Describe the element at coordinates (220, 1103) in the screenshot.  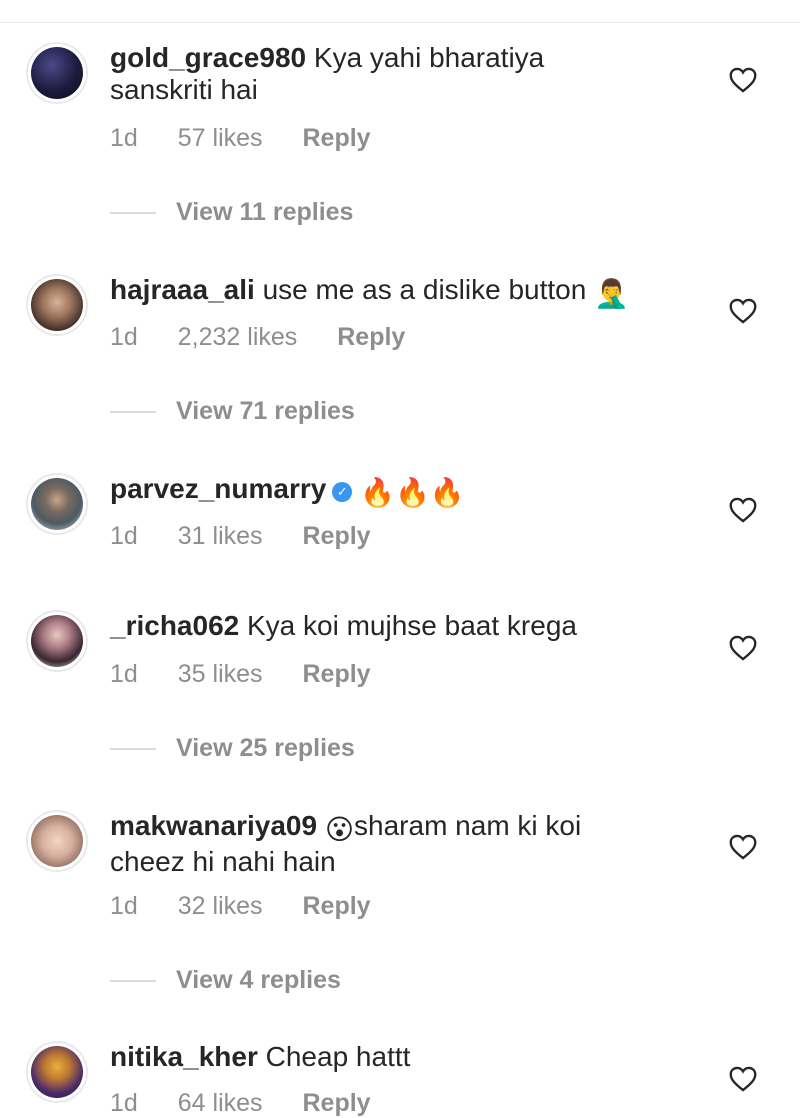
I see `comment-likes: 64 likes` at that location.